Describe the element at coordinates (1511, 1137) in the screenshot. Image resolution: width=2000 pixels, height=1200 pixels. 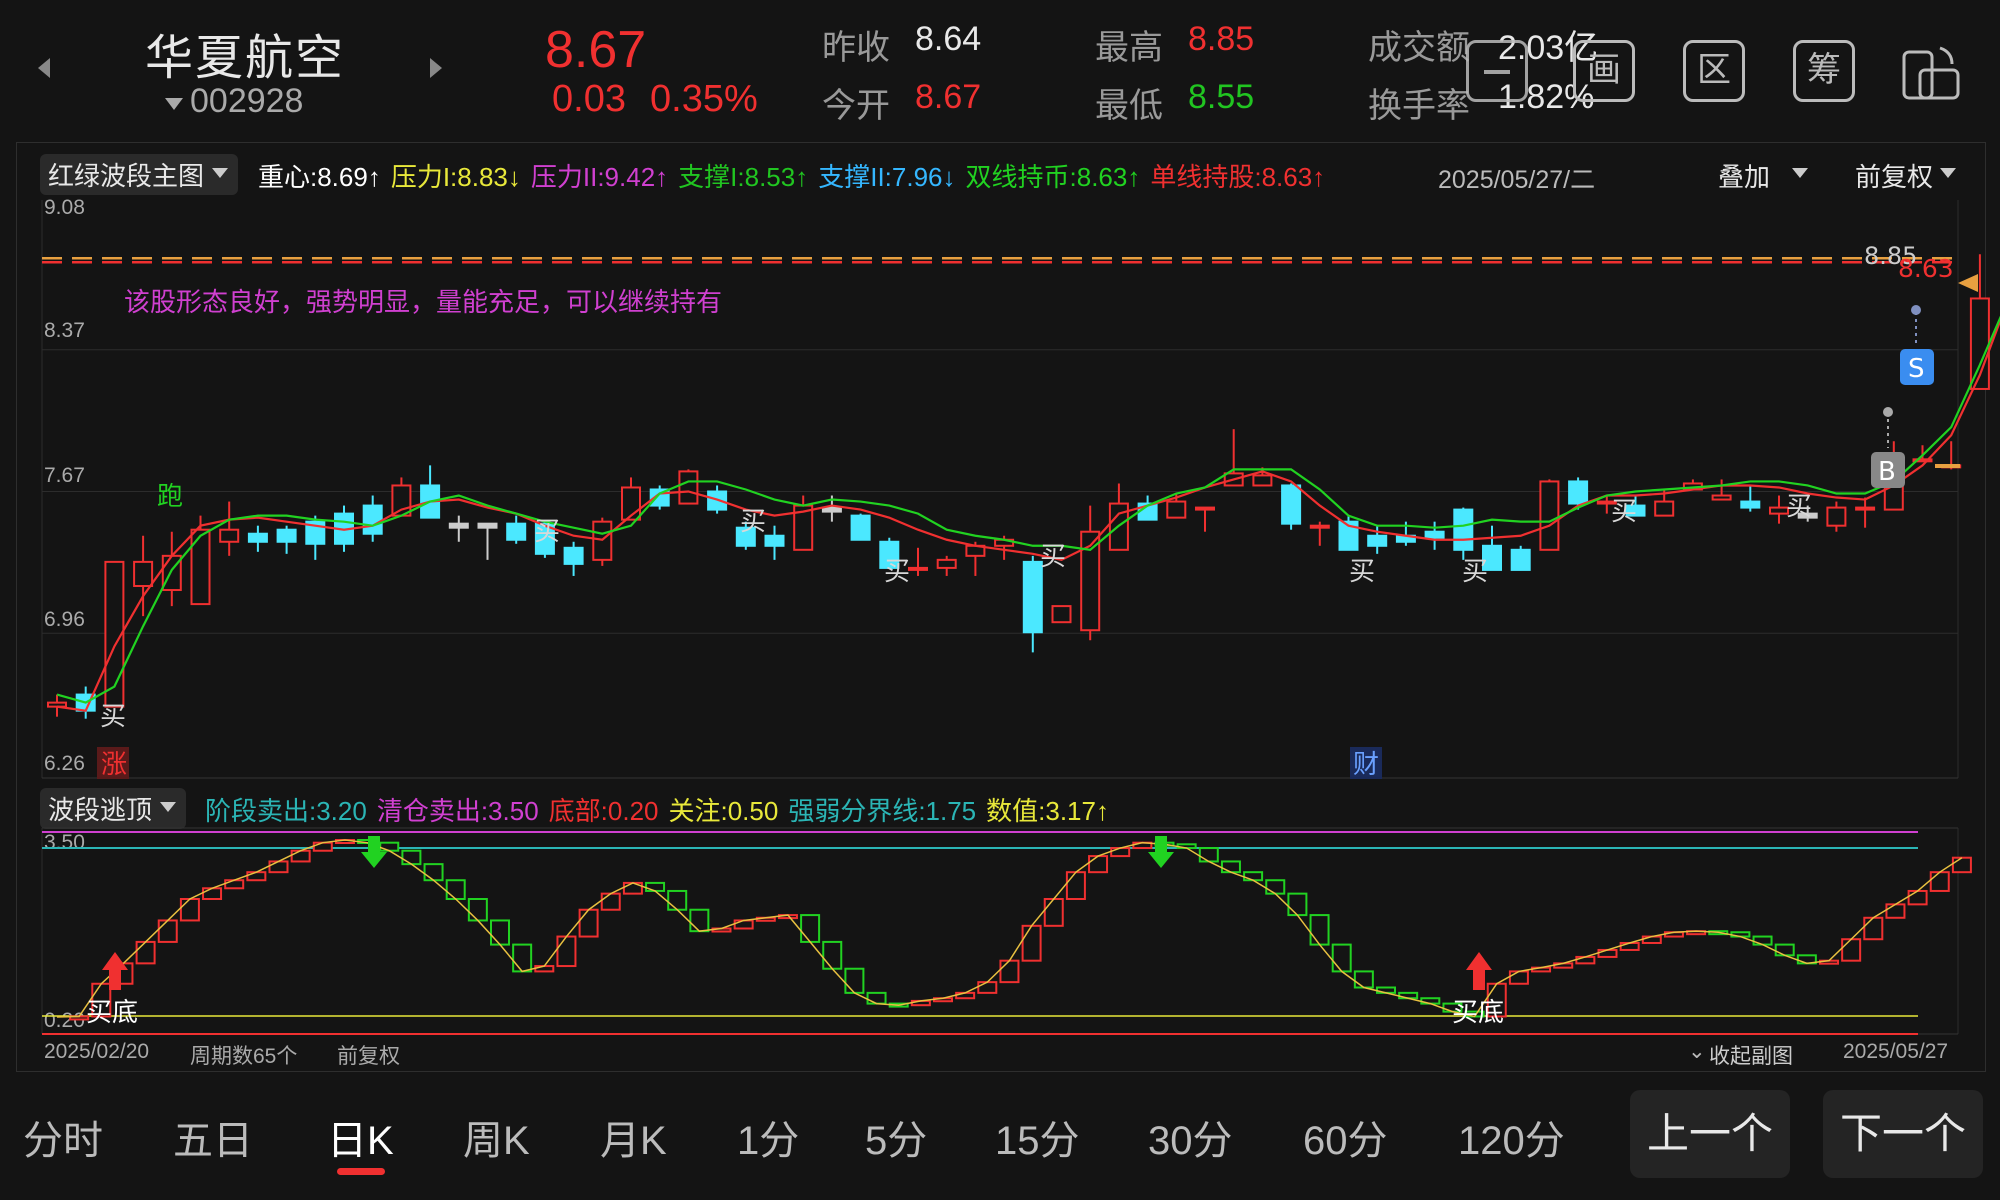
I see `tab-120min: 120分` at that location.